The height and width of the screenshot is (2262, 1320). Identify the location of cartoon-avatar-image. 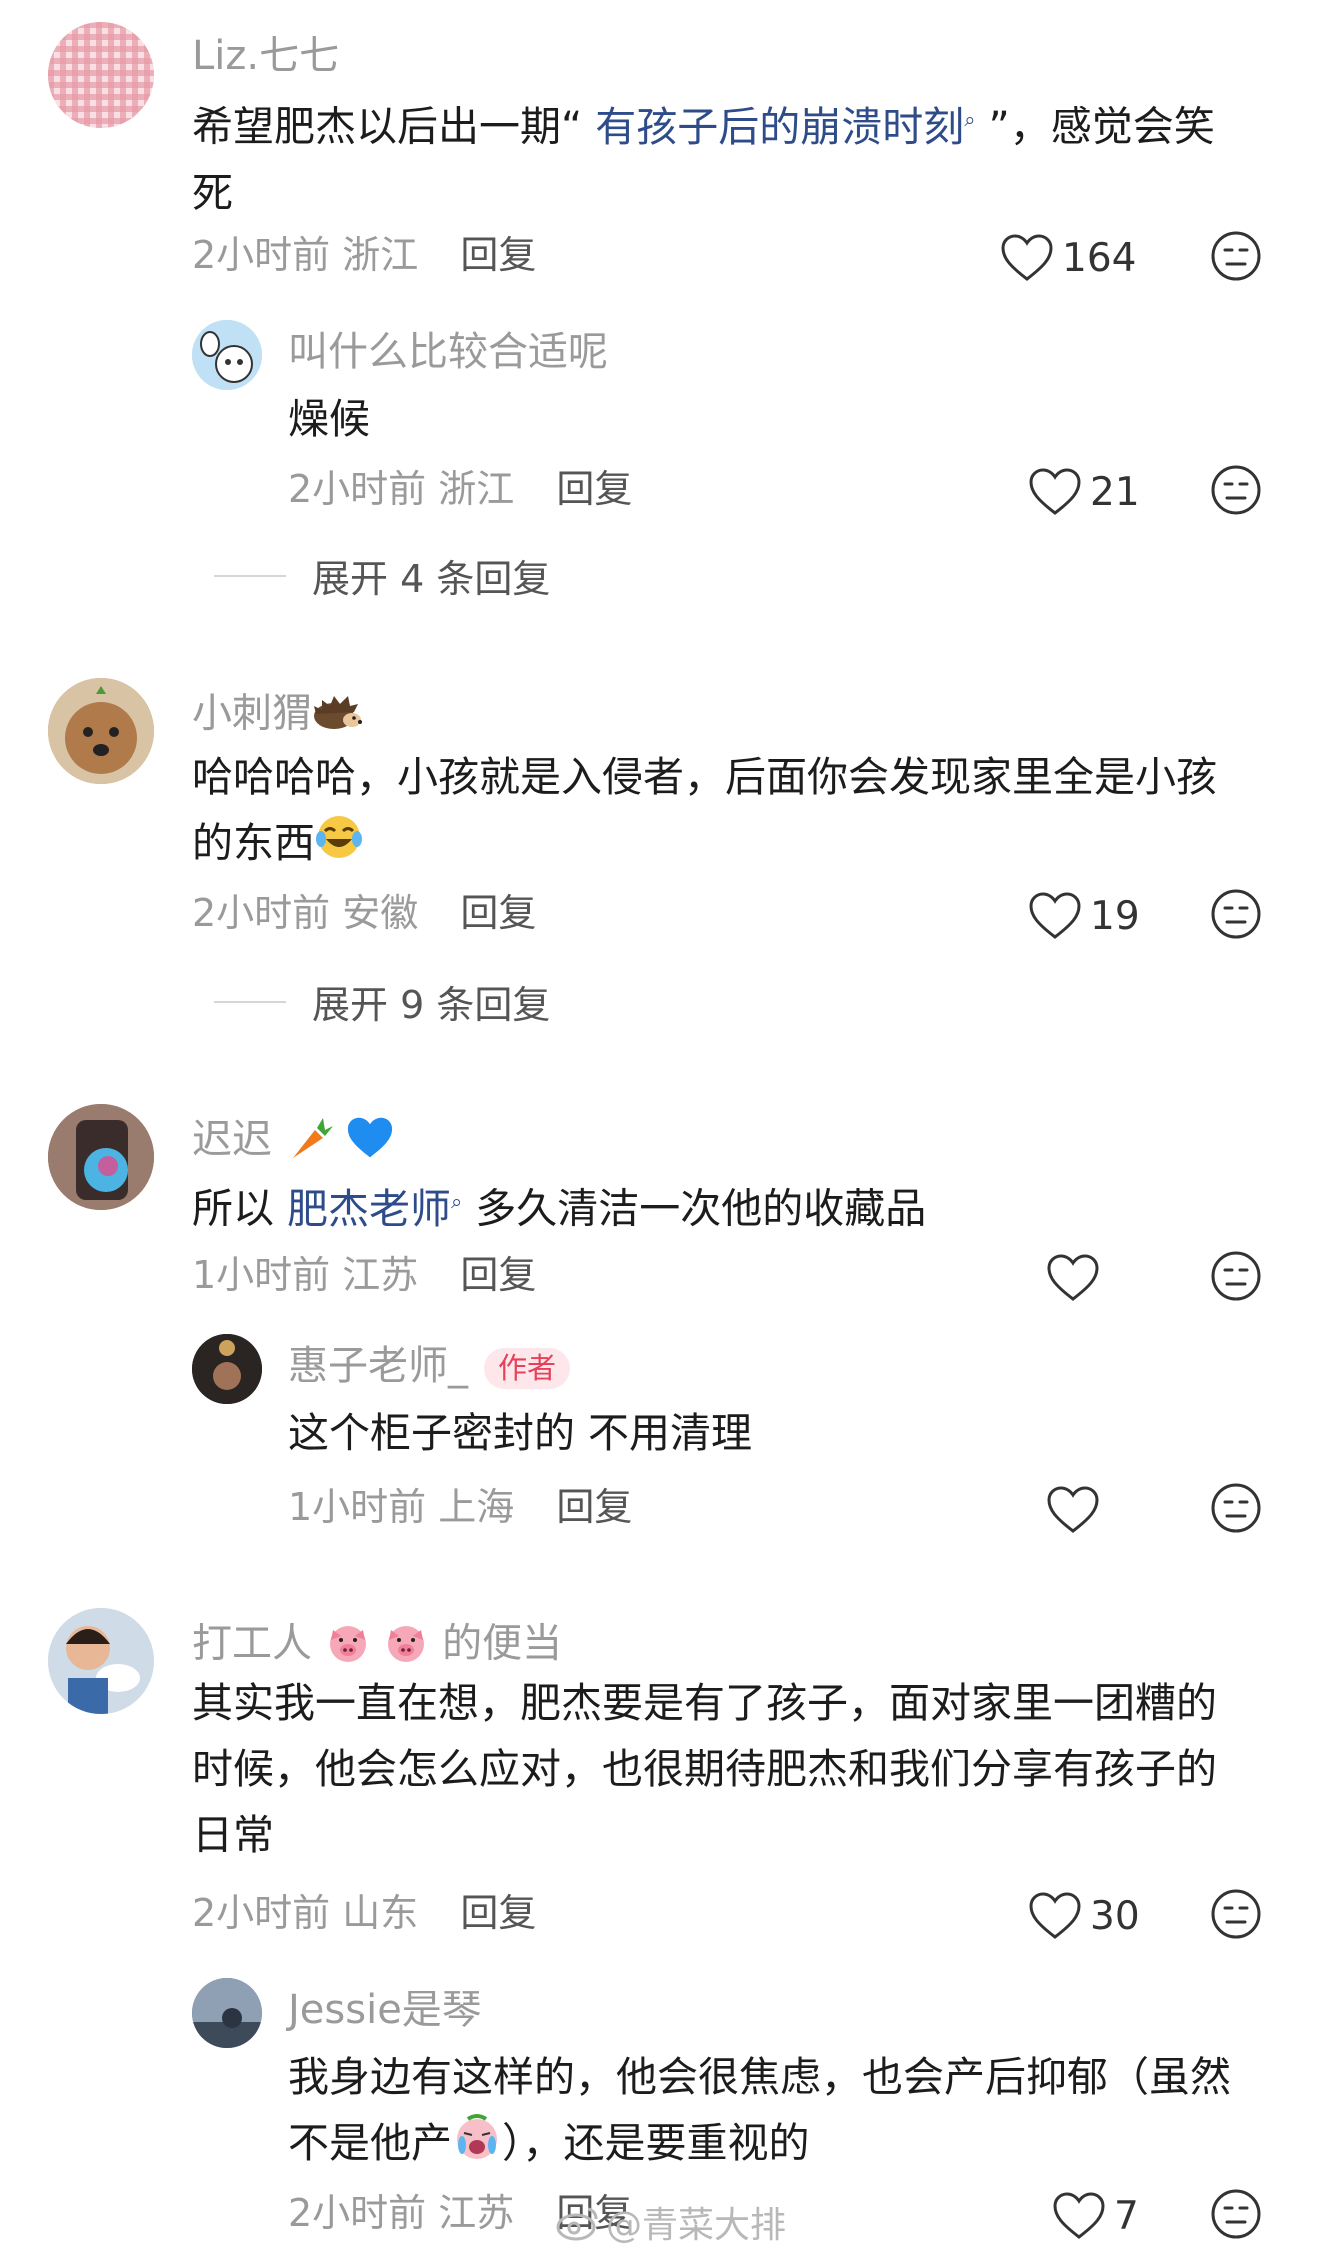
(227, 355).